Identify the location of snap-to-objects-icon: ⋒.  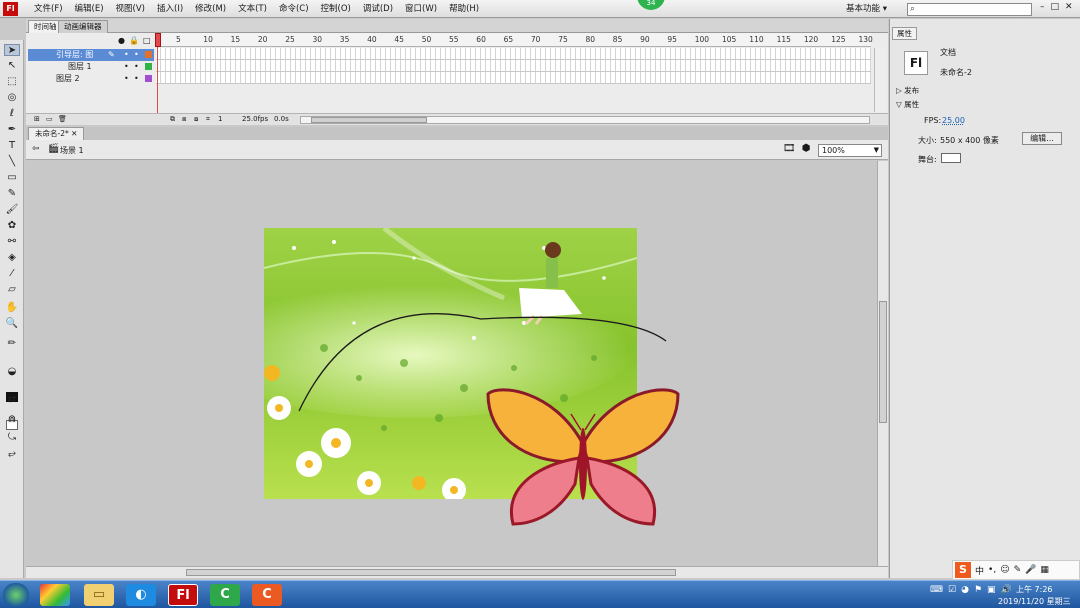
(12, 420).